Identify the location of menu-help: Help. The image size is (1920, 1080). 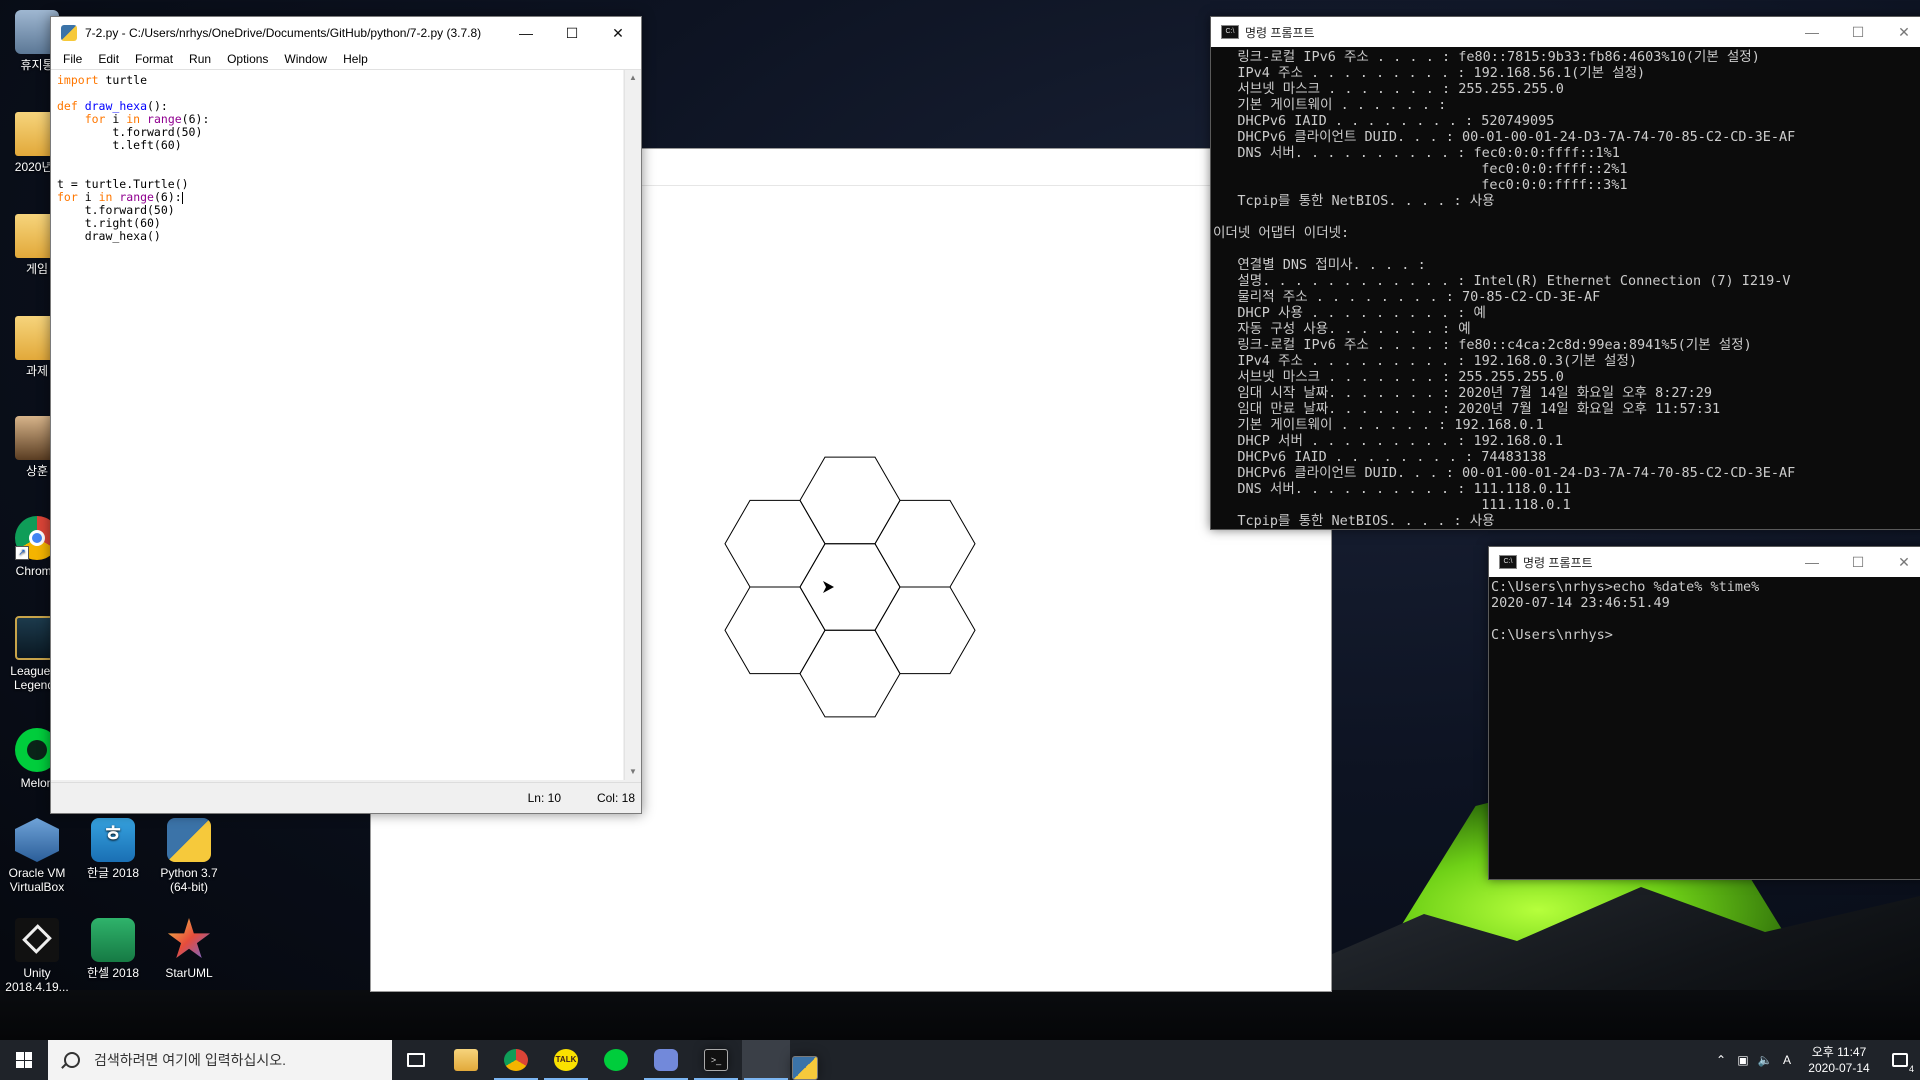
(355, 59).